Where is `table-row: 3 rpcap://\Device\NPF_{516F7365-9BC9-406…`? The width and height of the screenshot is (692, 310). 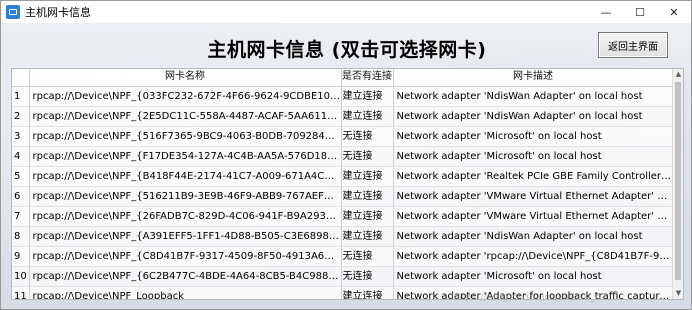
table-row: 3 rpcap://\Device\NPF_{516F7365-9BC9-406… is located at coordinates (343, 136).